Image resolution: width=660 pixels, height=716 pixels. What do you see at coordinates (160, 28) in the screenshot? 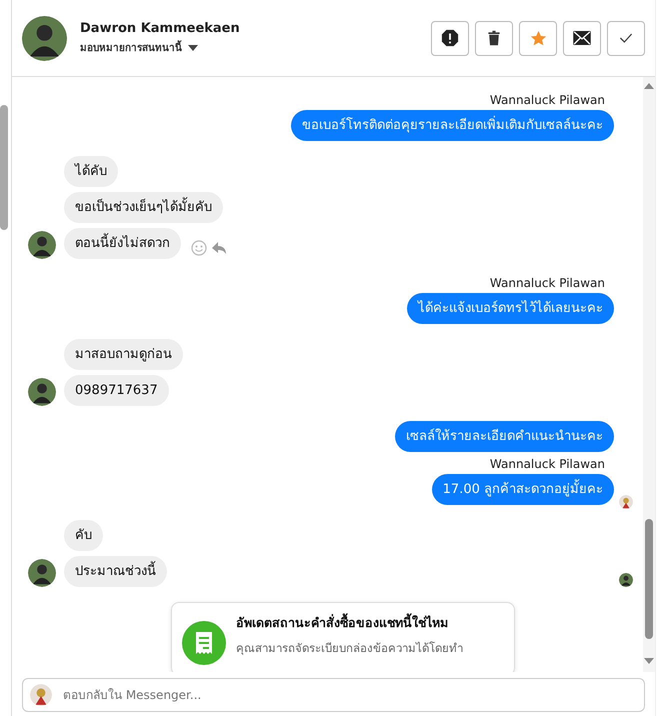
I see `contact-name: Dawron Kammeekaen` at bounding box center [160, 28].